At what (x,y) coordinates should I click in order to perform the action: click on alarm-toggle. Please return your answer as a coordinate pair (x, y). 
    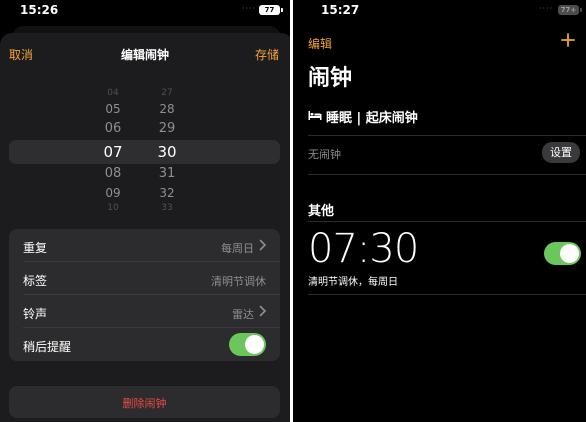
    Looking at the image, I should click on (562, 253).